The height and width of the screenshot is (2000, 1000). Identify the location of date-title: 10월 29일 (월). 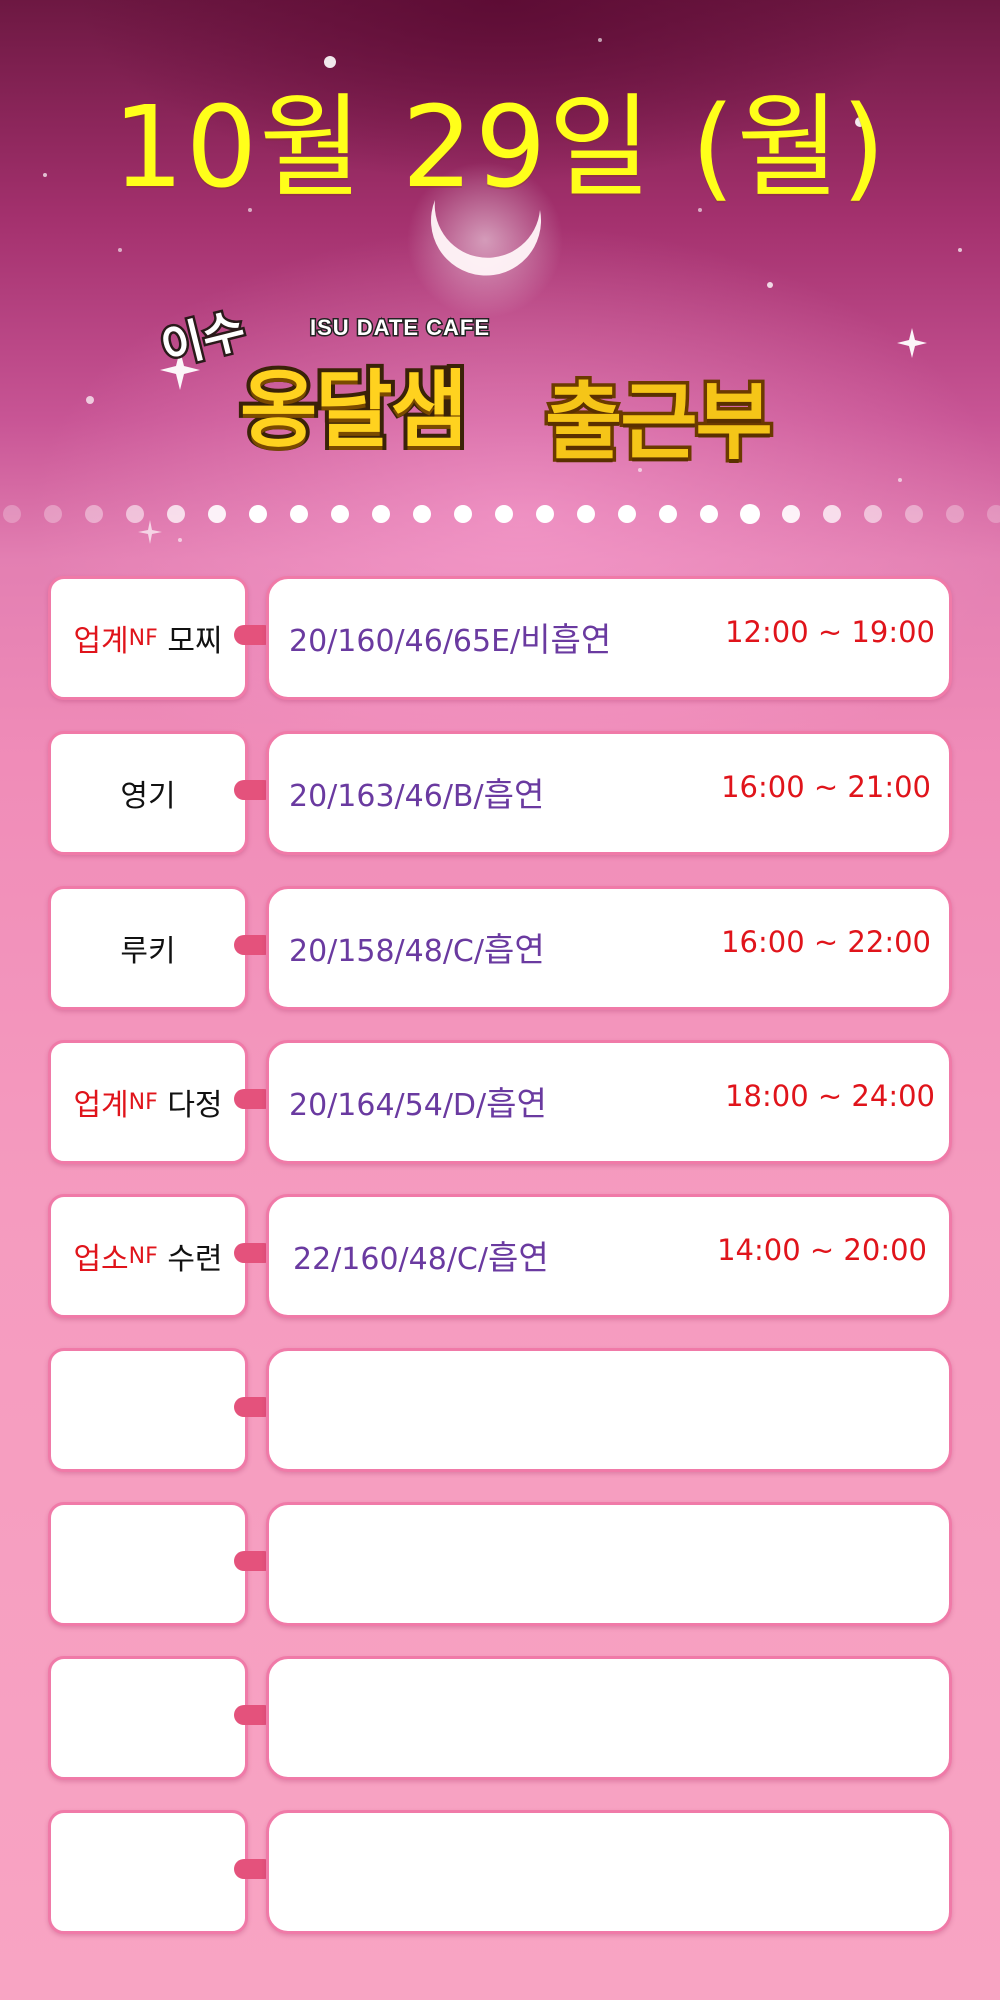
(500, 148).